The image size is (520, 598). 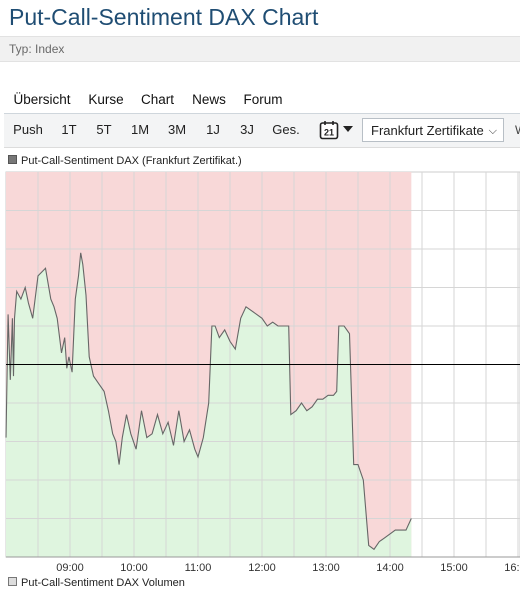 I want to click on range-ges: Ges., so click(x=286, y=130).